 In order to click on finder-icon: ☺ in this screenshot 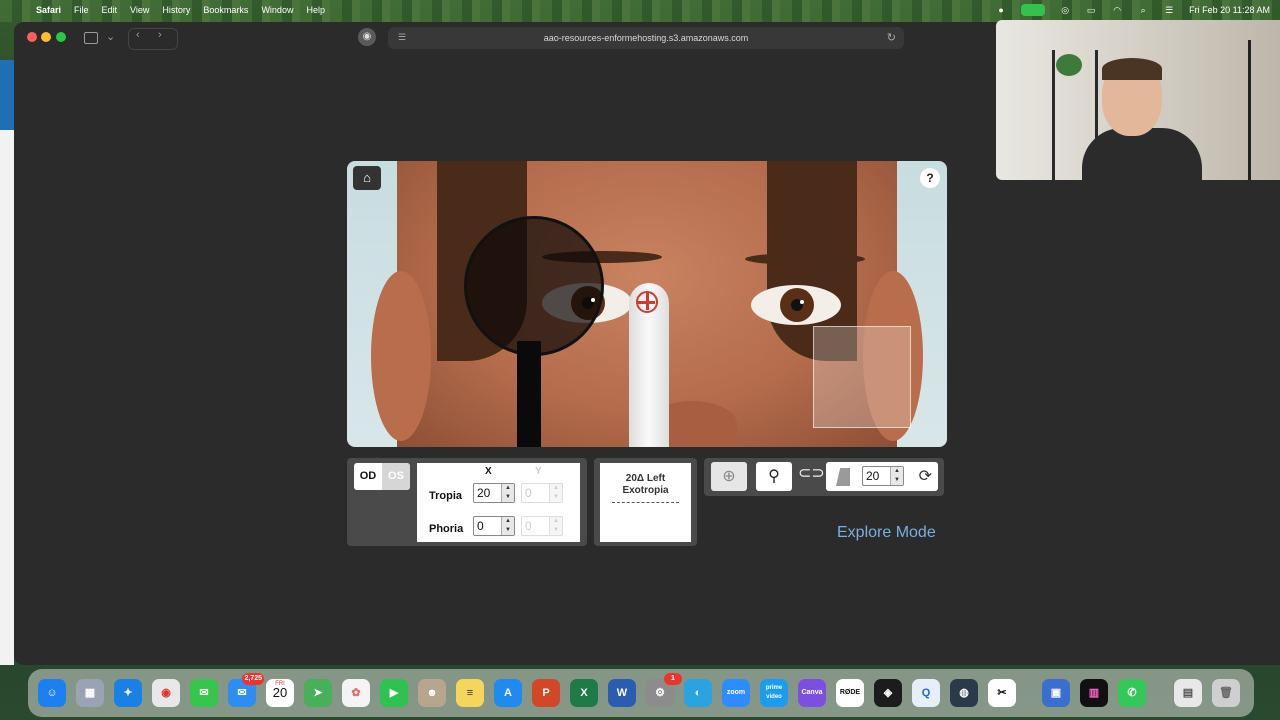, I will do `click(52, 693)`.